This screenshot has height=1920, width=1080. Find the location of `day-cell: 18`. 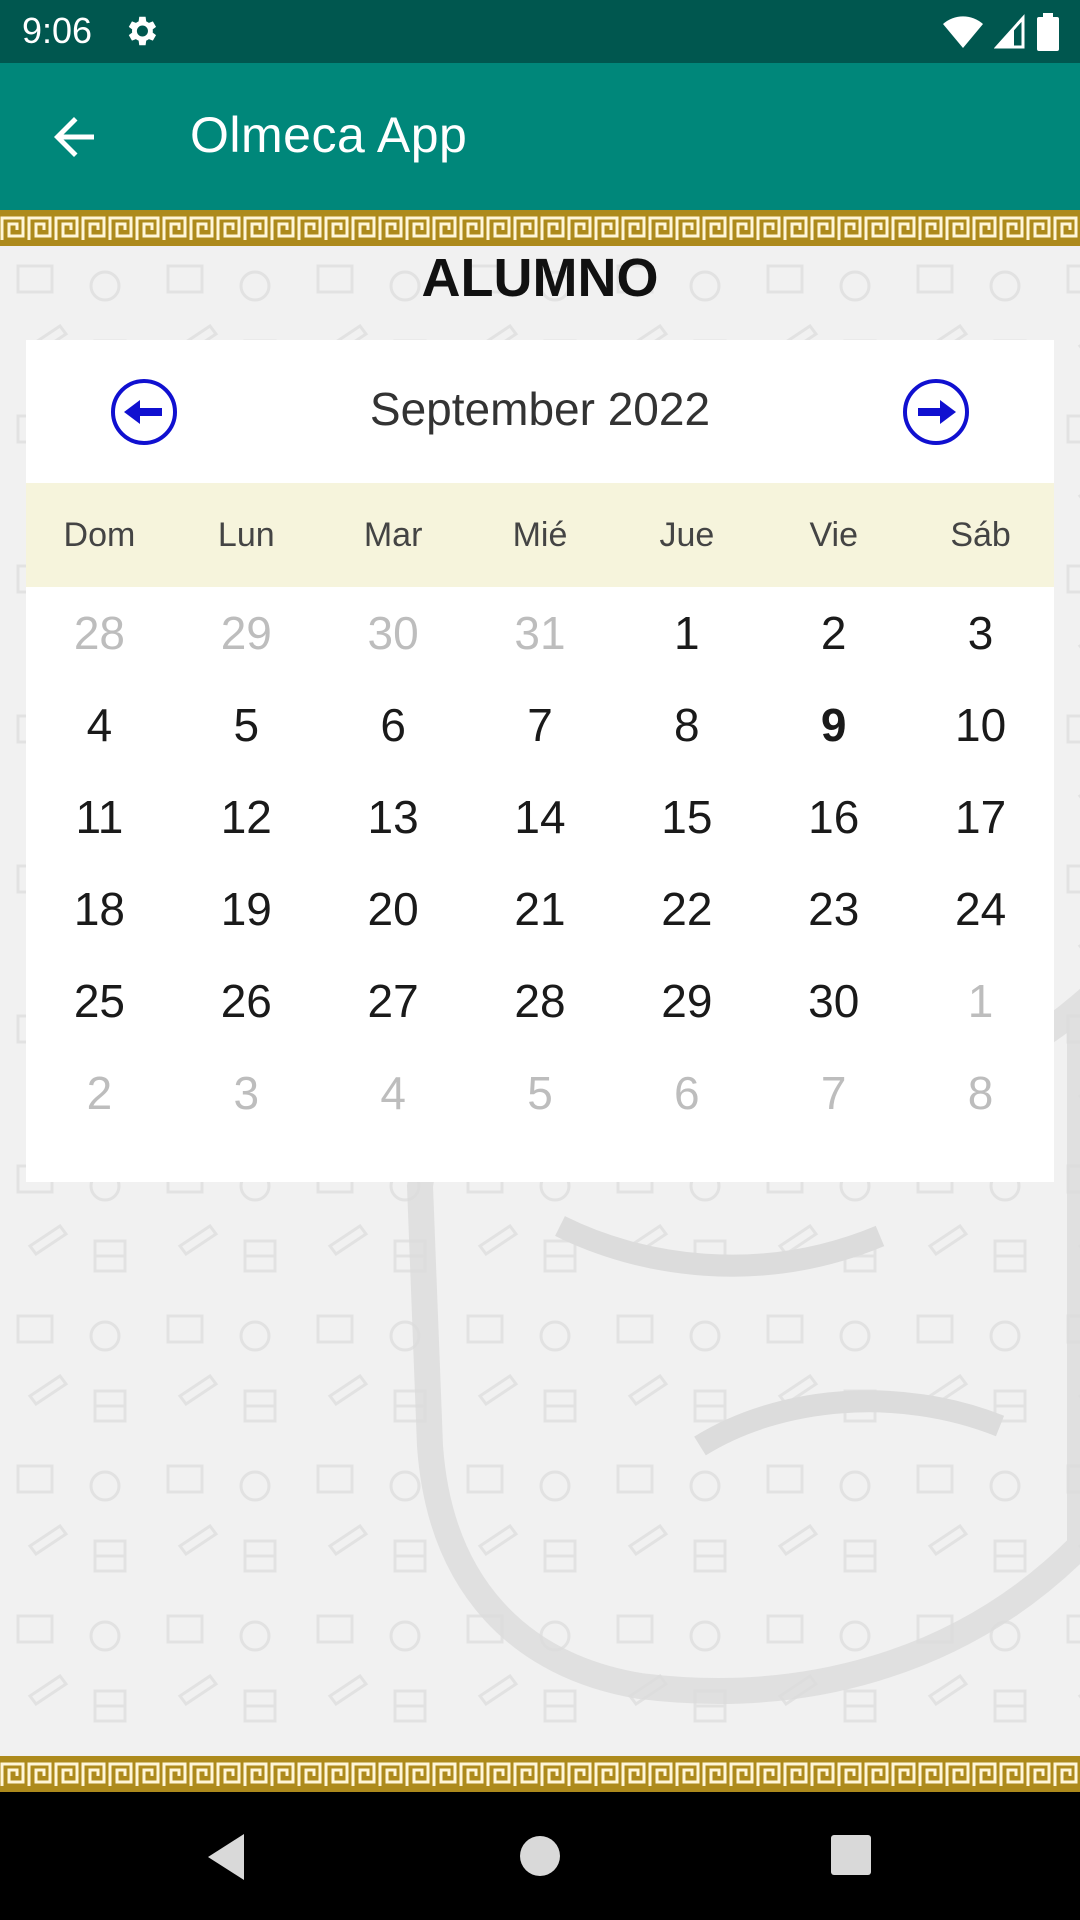

day-cell: 18 is located at coordinates (99, 909).